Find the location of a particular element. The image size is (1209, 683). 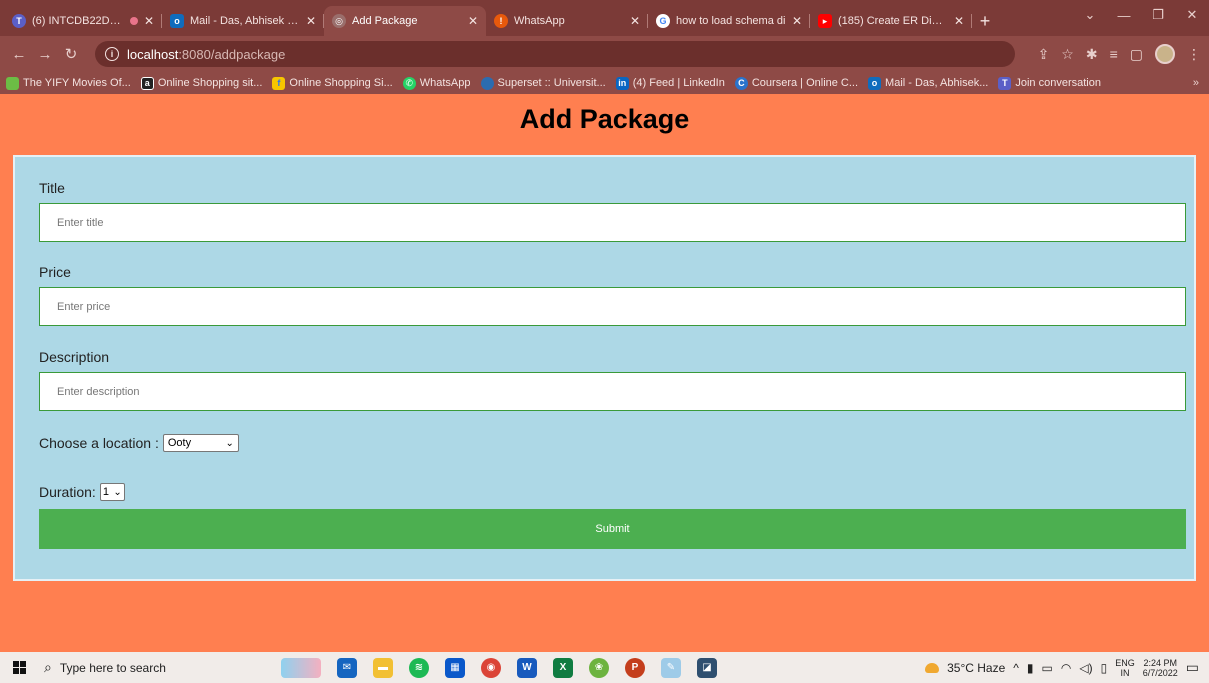

battery-icon: ▭ is located at coordinates (1047, 668).